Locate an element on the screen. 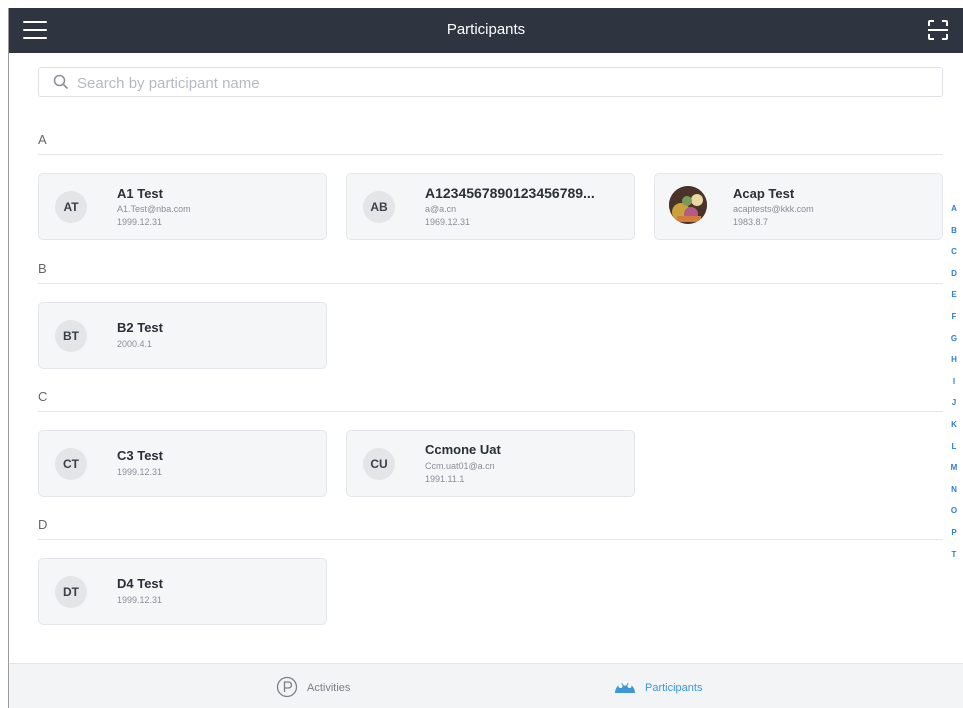  alphabet-index: A B C D E F G H I J K L M N O P T is located at coordinates (954, 387).